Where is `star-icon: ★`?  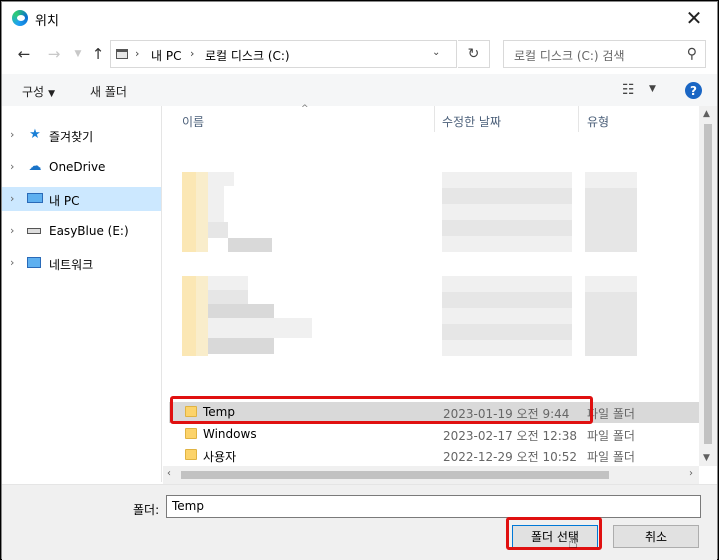 star-icon: ★ is located at coordinates (35, 134).